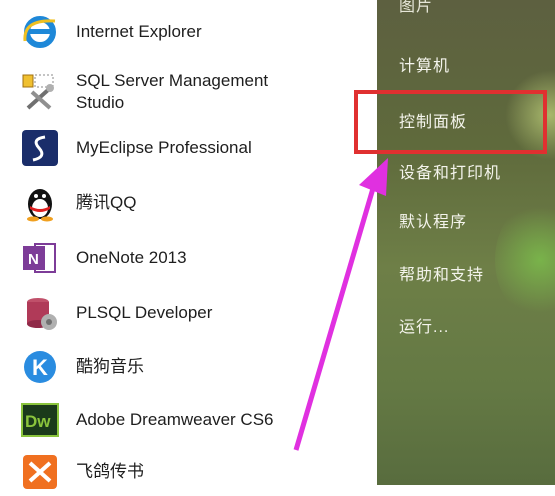  Describe the element at coordinates (195, 367) in the screenshot. I see `program-kugou: K 酷狗音乐` at that location.